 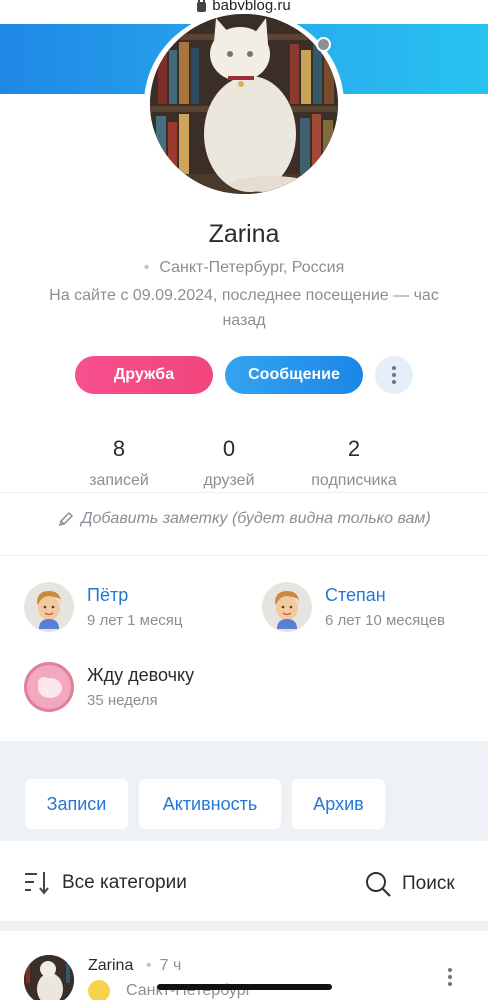 I want to click on stat-value: 0, so click(x=229, y=448).